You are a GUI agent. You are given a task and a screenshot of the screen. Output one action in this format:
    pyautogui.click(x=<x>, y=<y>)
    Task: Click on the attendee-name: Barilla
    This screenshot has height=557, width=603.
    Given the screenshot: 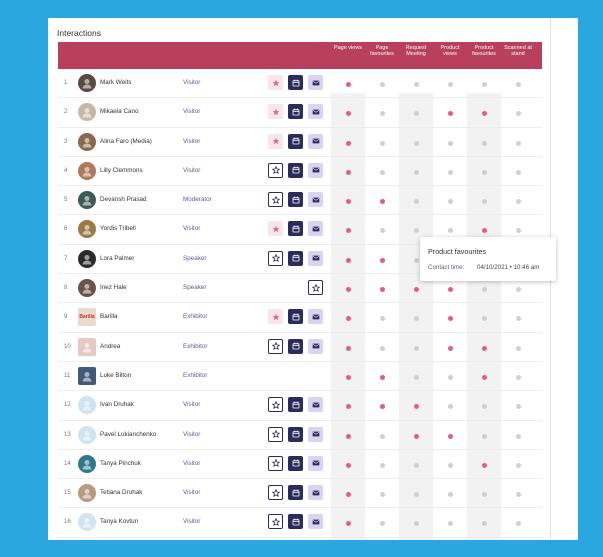 What is the action you would take?
    pyautogui.click(x=109, y=316)
    